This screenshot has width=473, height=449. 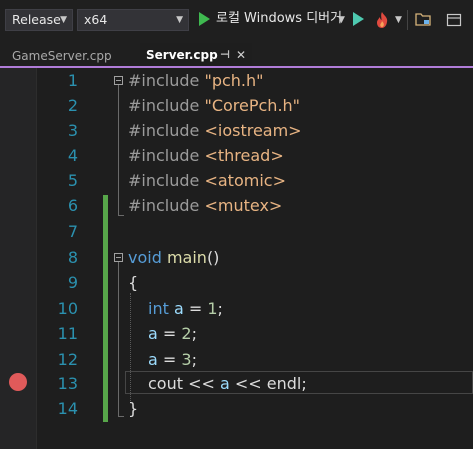 I want to click on platform-value: x64, so click(x=96, y=19).